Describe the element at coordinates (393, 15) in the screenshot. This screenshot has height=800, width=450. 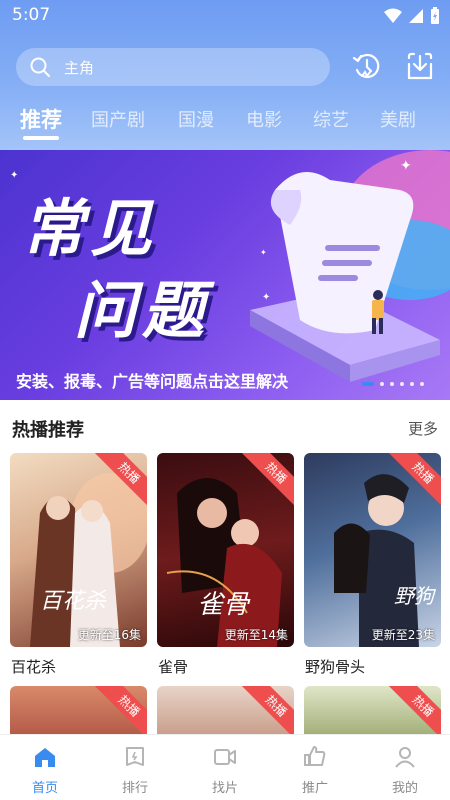
I see `wifi-icon` at that location.